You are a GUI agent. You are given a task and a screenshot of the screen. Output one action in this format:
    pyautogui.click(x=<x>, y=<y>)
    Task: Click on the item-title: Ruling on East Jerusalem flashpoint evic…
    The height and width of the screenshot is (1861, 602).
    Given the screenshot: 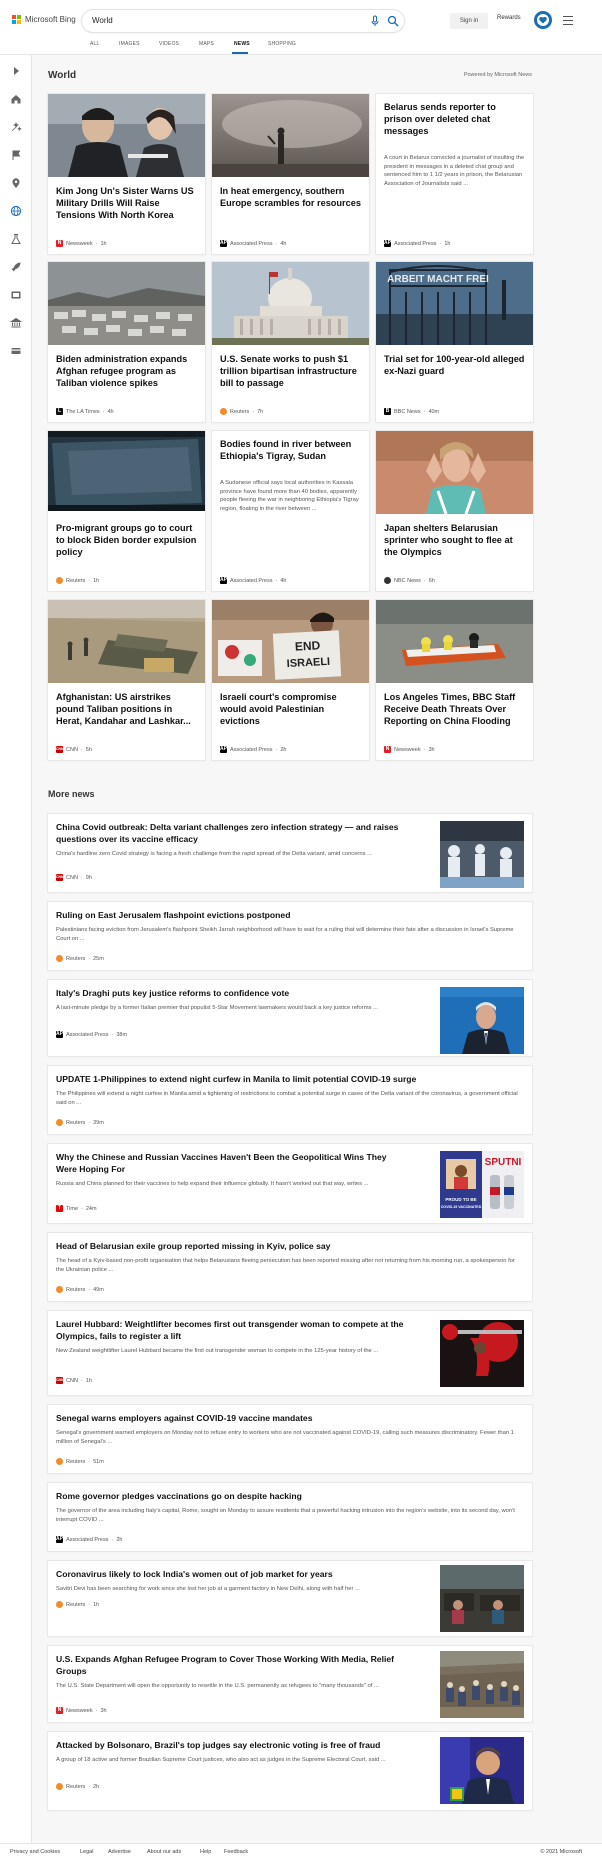 What is the action you would take?
    pyautogui.click(x=290, y=915)
    